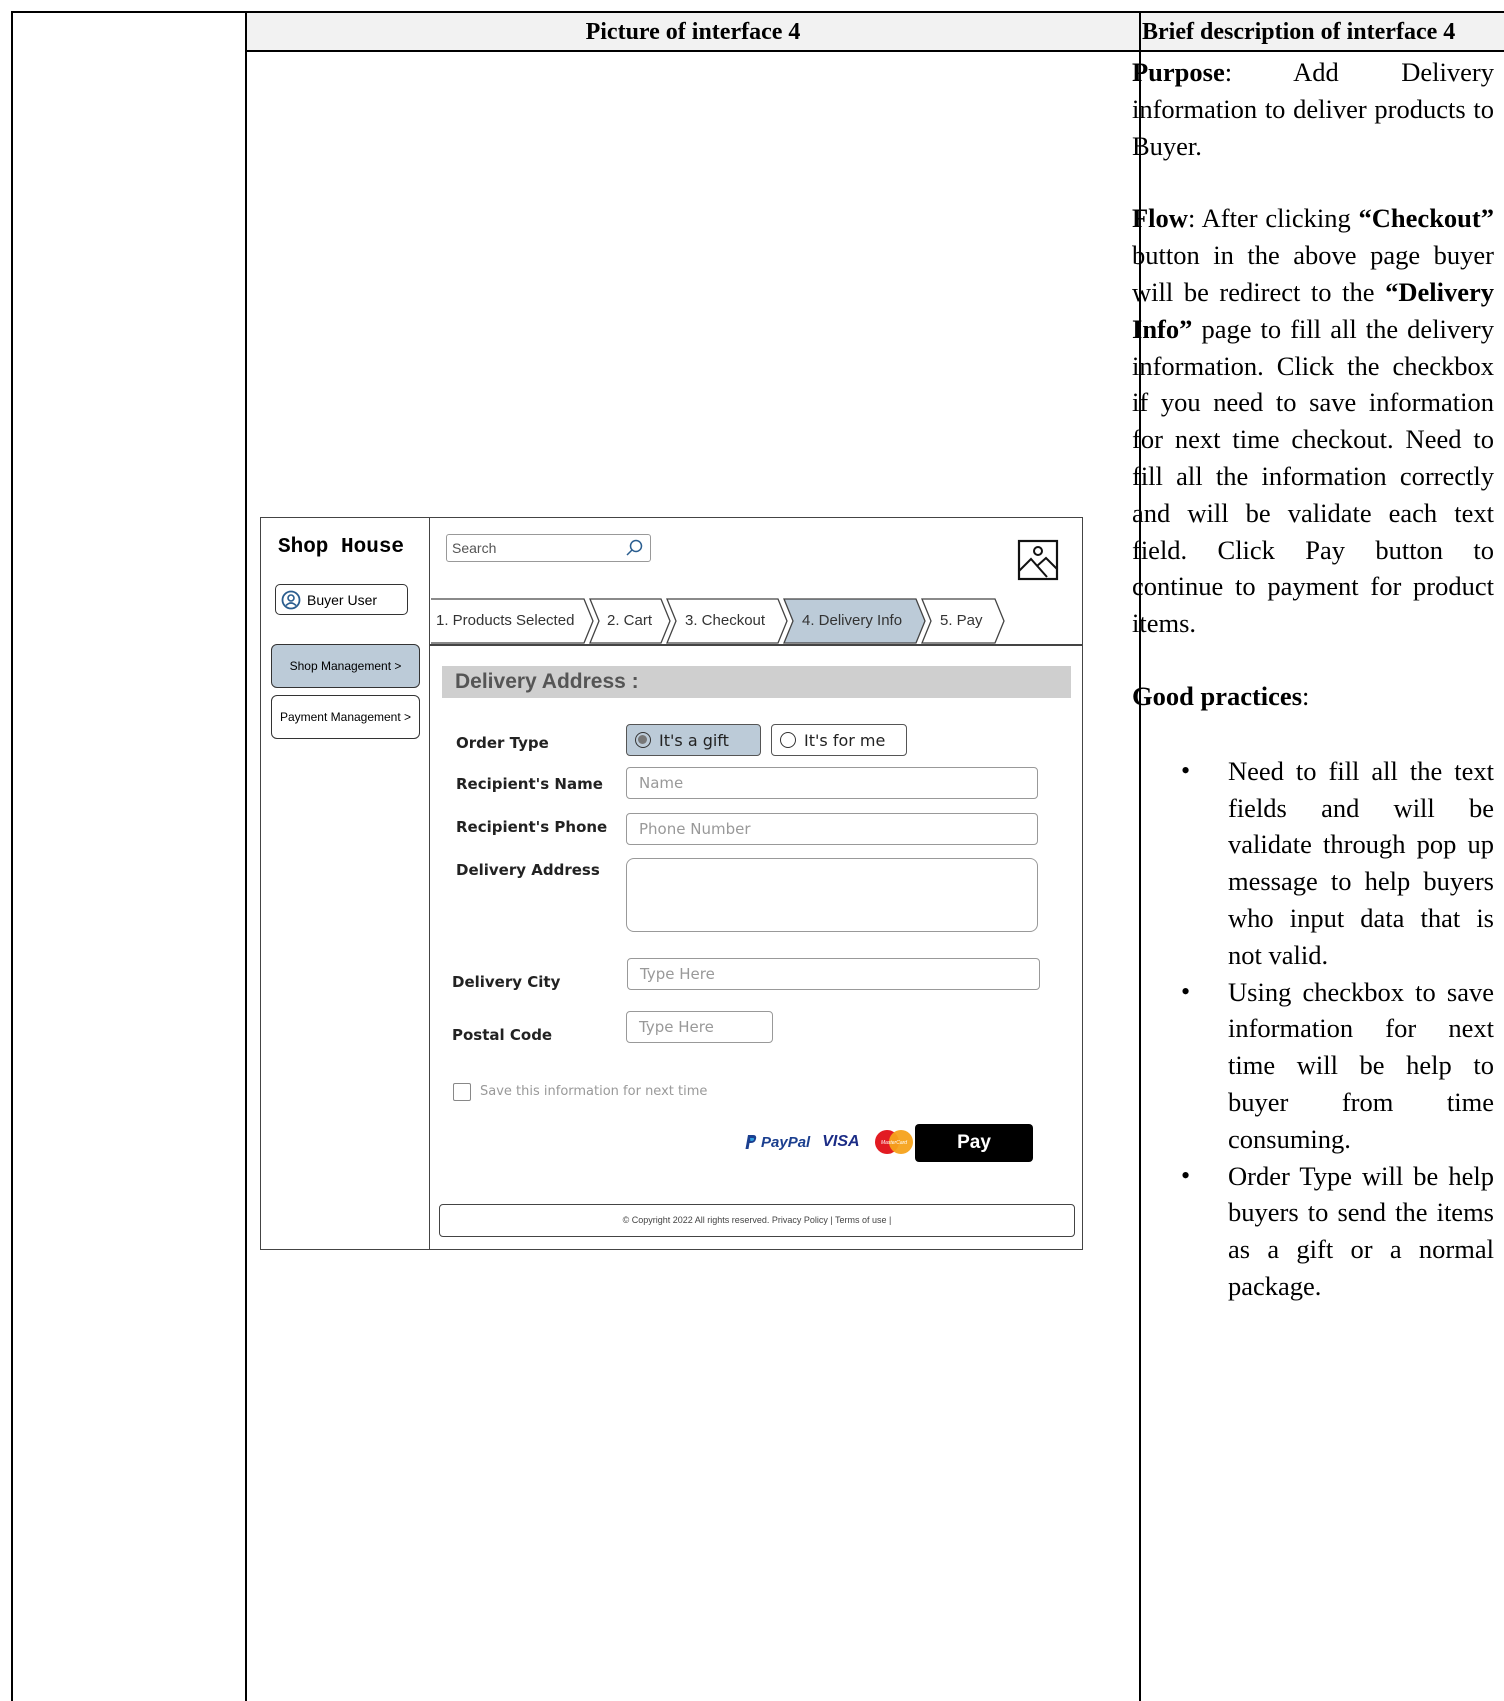 Image resolution: width=1504 pixels, height=1701 pixels. Describe the element at coordinates (474, 548) in the screenshot. I see `search-placeholder: Search` at that location.